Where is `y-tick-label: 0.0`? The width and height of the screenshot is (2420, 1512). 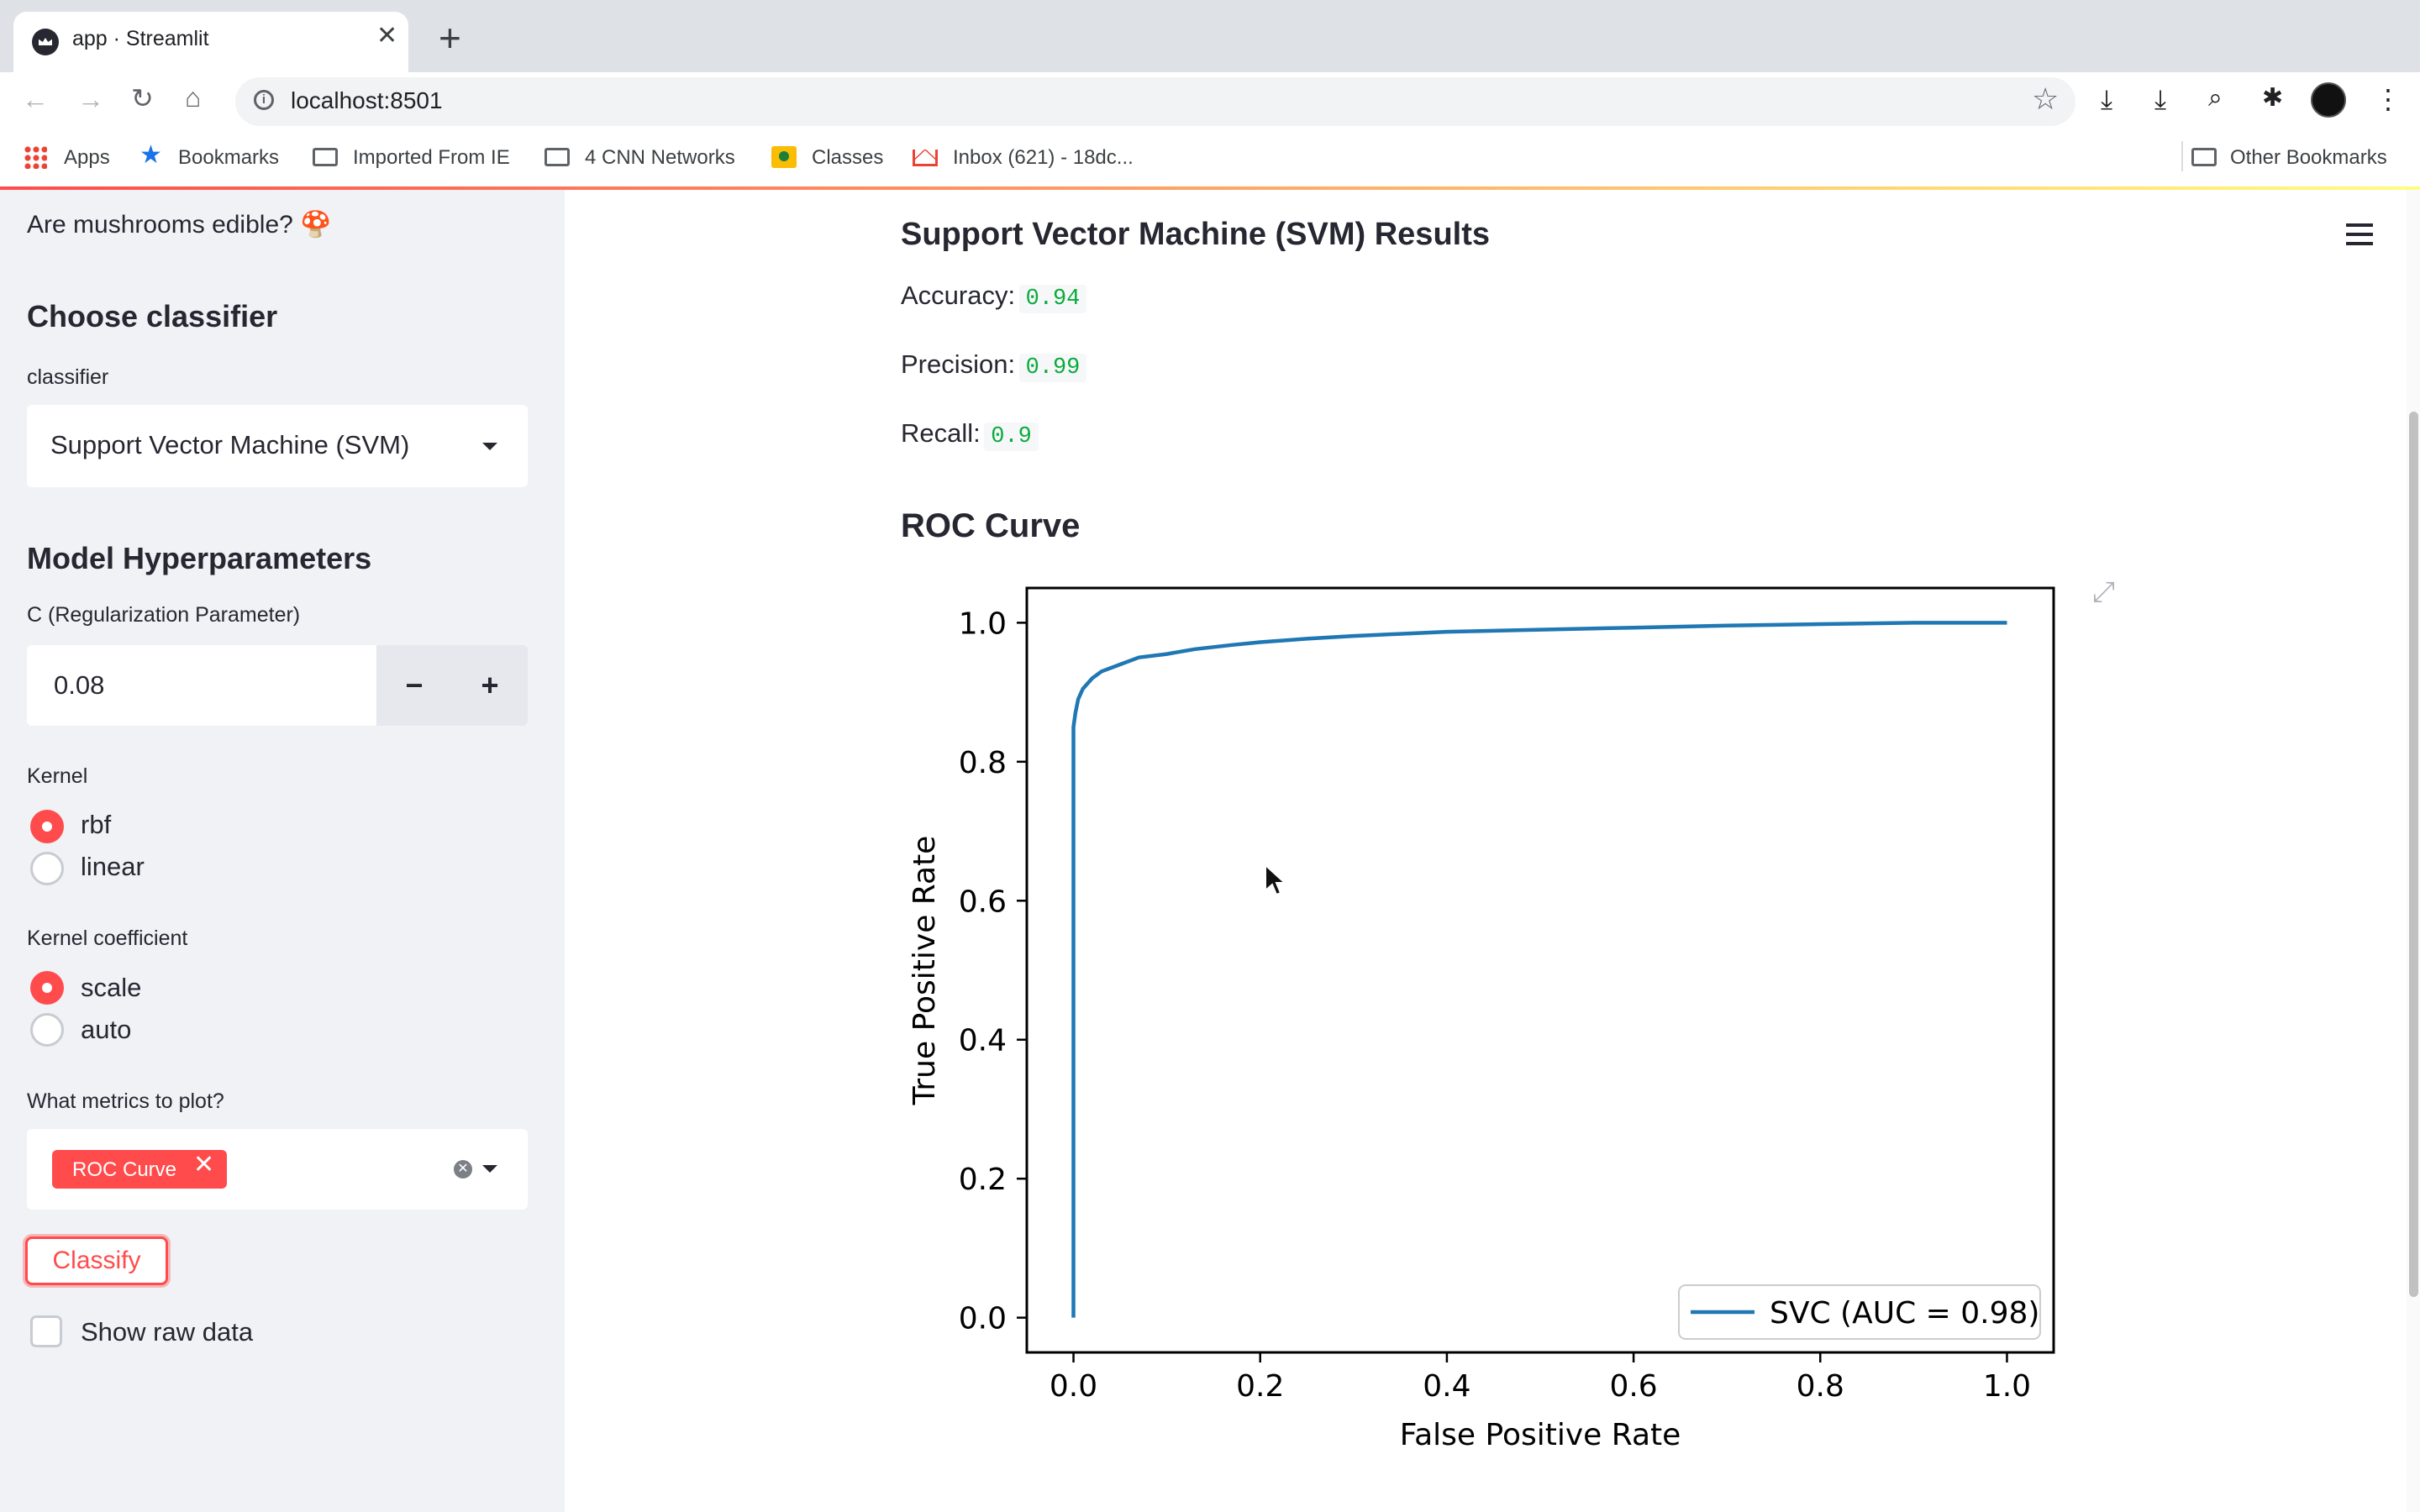 y-tick-label: 0.0 is located at coordinates (983, 1319).